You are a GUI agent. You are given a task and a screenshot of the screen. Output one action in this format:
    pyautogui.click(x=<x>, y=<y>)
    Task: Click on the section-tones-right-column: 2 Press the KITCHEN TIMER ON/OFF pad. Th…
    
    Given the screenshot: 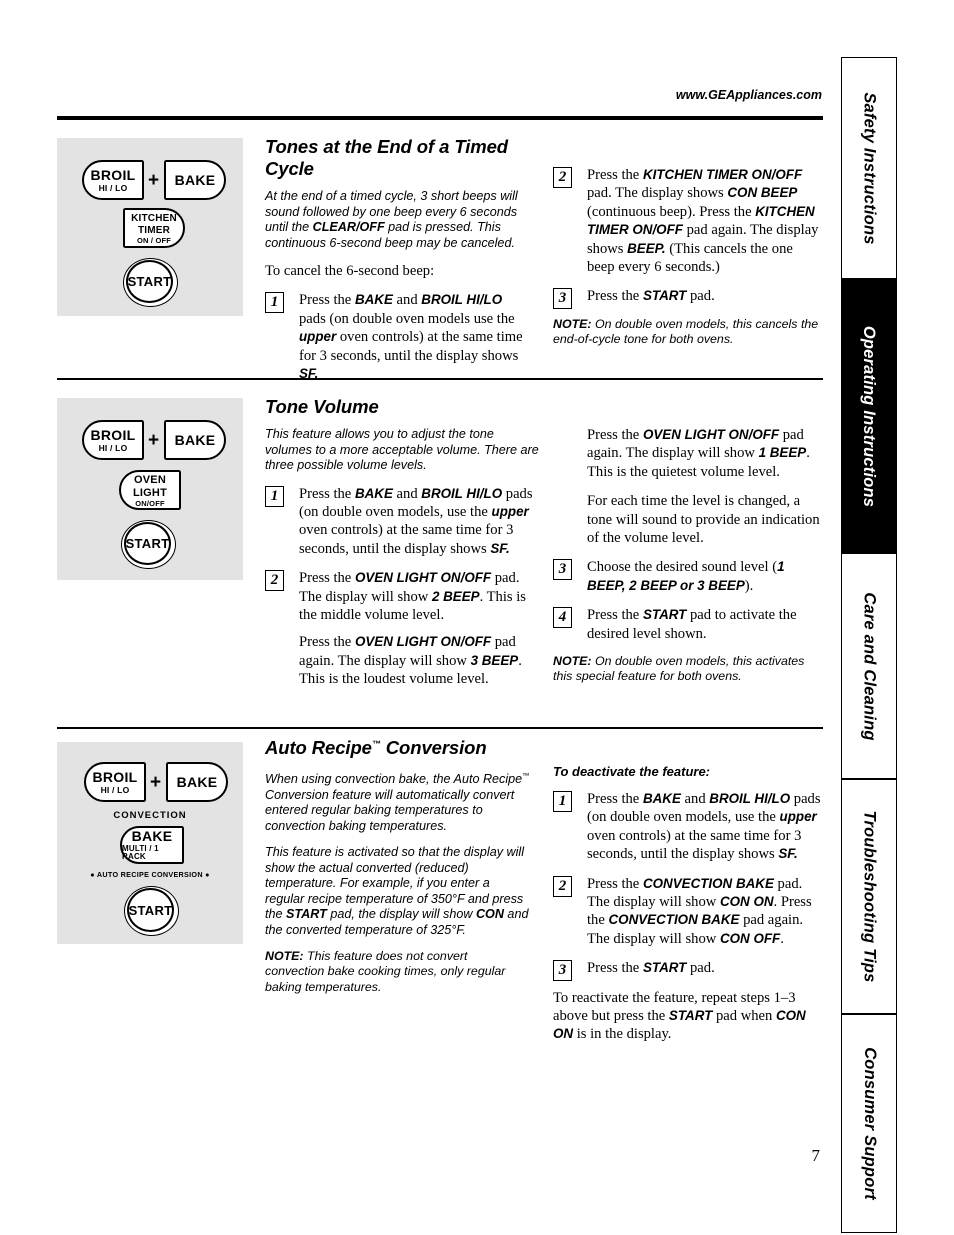 What is the action you would take?
    pyautogui.click(x=688, y=261)
    